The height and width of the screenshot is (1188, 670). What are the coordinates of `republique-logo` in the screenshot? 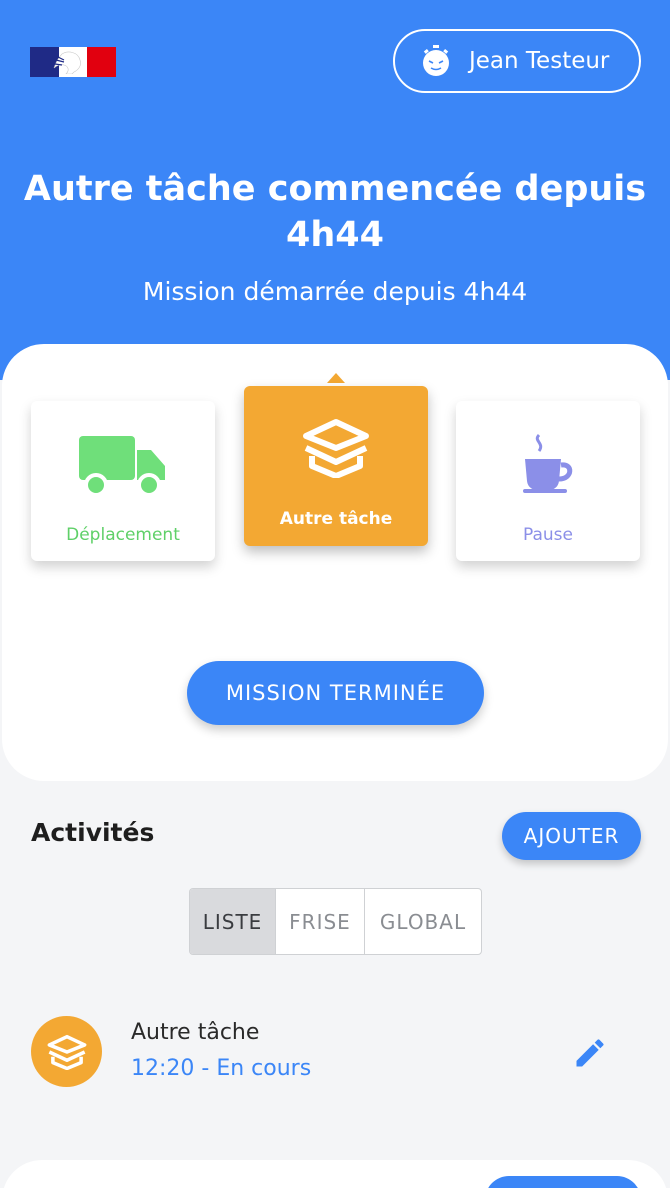 It's located at (73, 62).